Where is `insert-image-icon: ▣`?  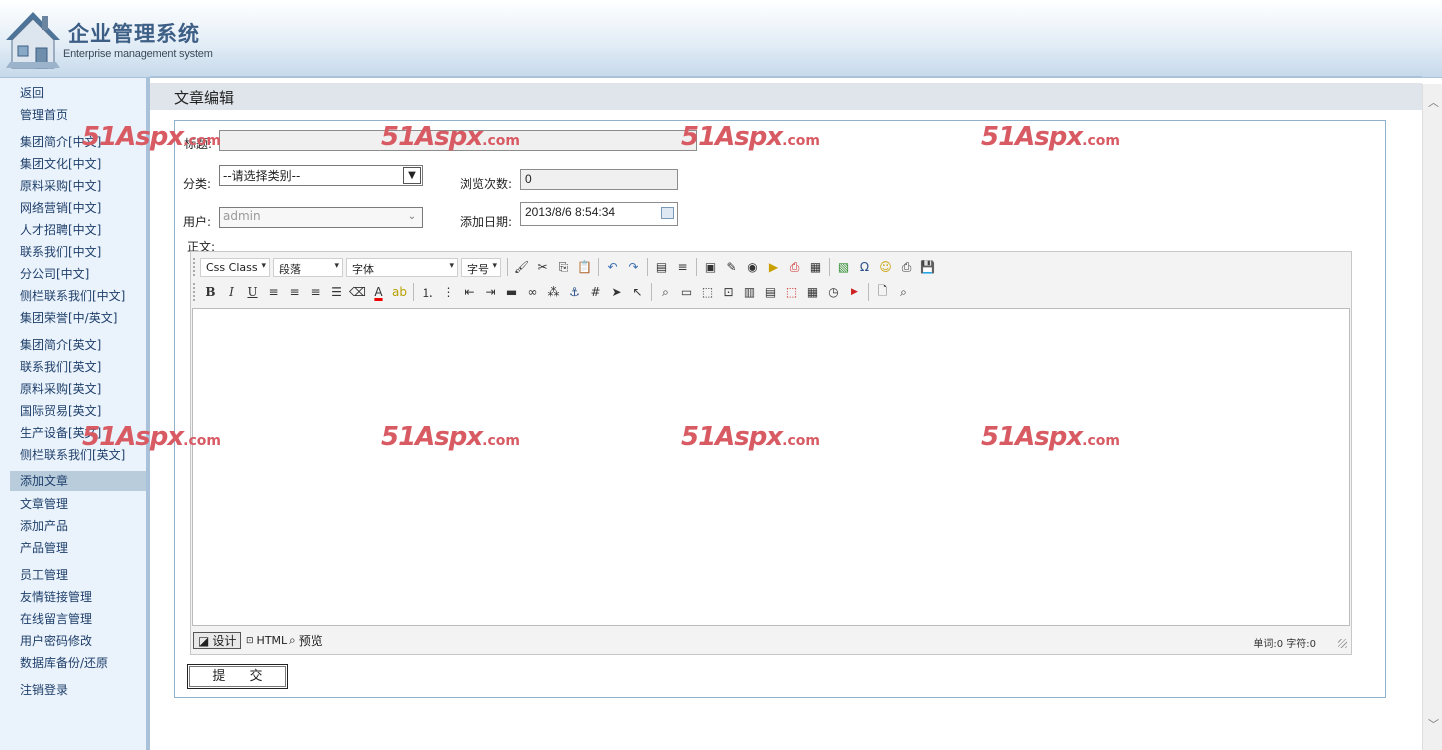 insert-image-icon: ▣ is located at coordinates (710, 267).